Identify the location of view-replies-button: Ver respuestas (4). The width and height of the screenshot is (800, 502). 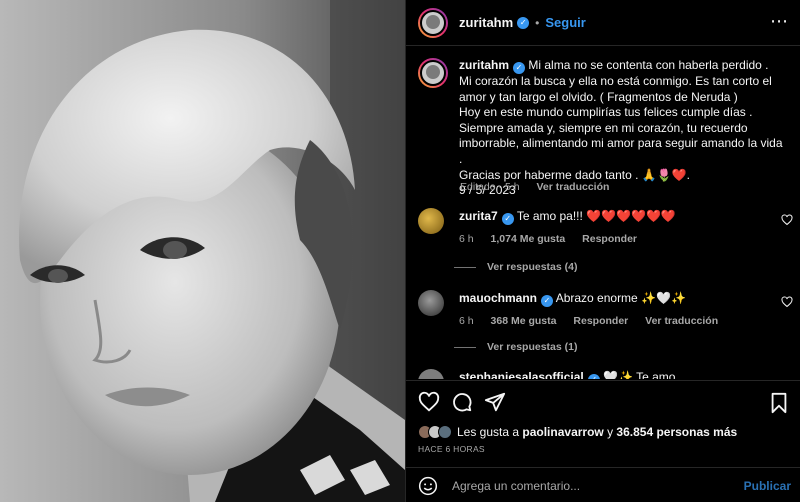
(515, 267).